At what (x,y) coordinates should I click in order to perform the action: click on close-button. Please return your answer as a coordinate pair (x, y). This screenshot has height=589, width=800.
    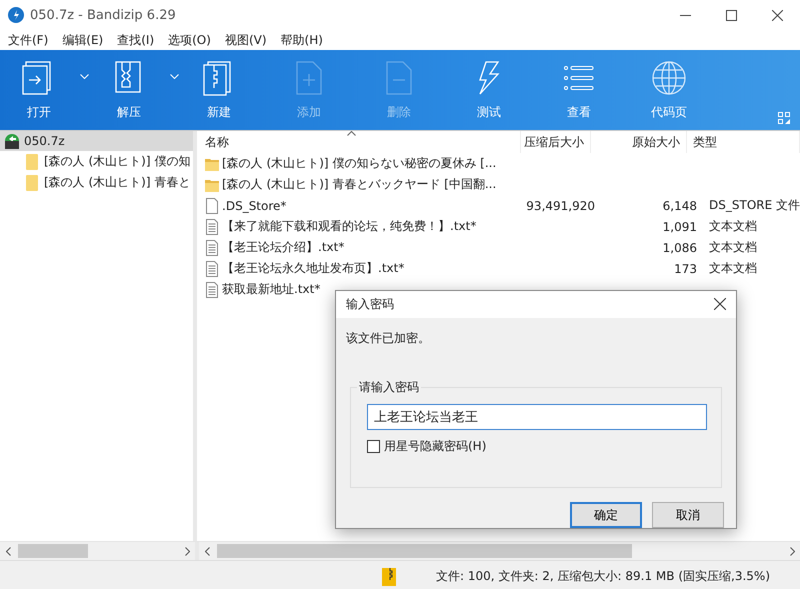
    Looking at the image, I should click on (720, 304).